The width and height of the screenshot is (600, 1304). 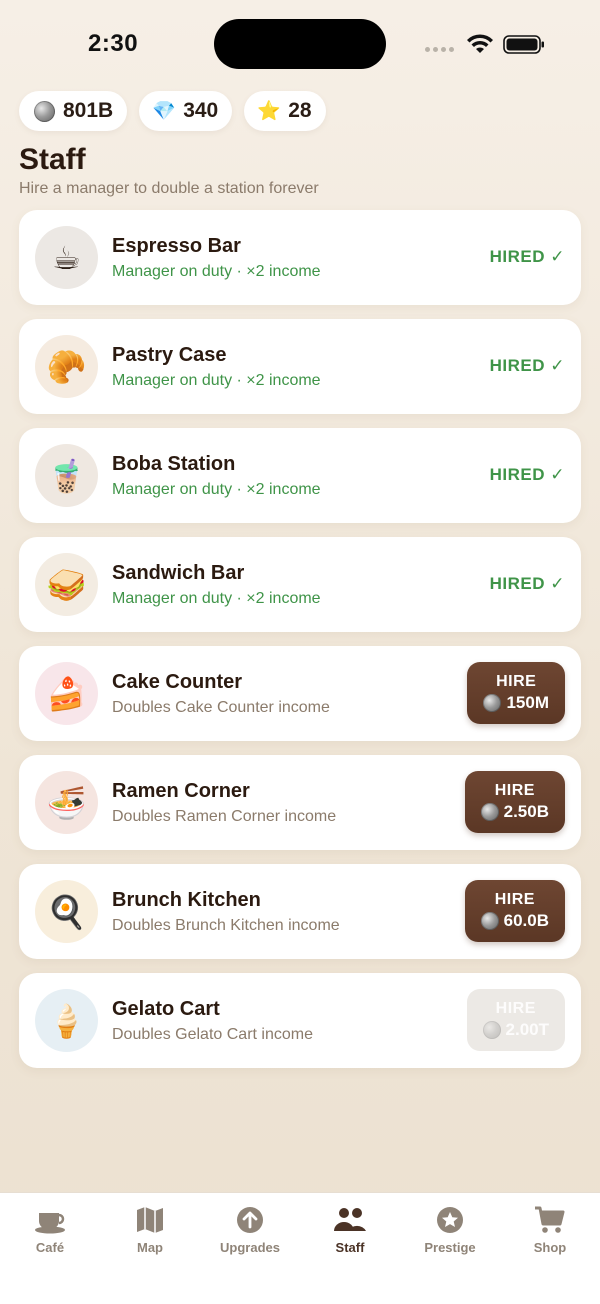 What do you see at coordinates (350, 1247) in the screenshot?
I see `tab-label: Staff` at bounding box center [350, 1247].